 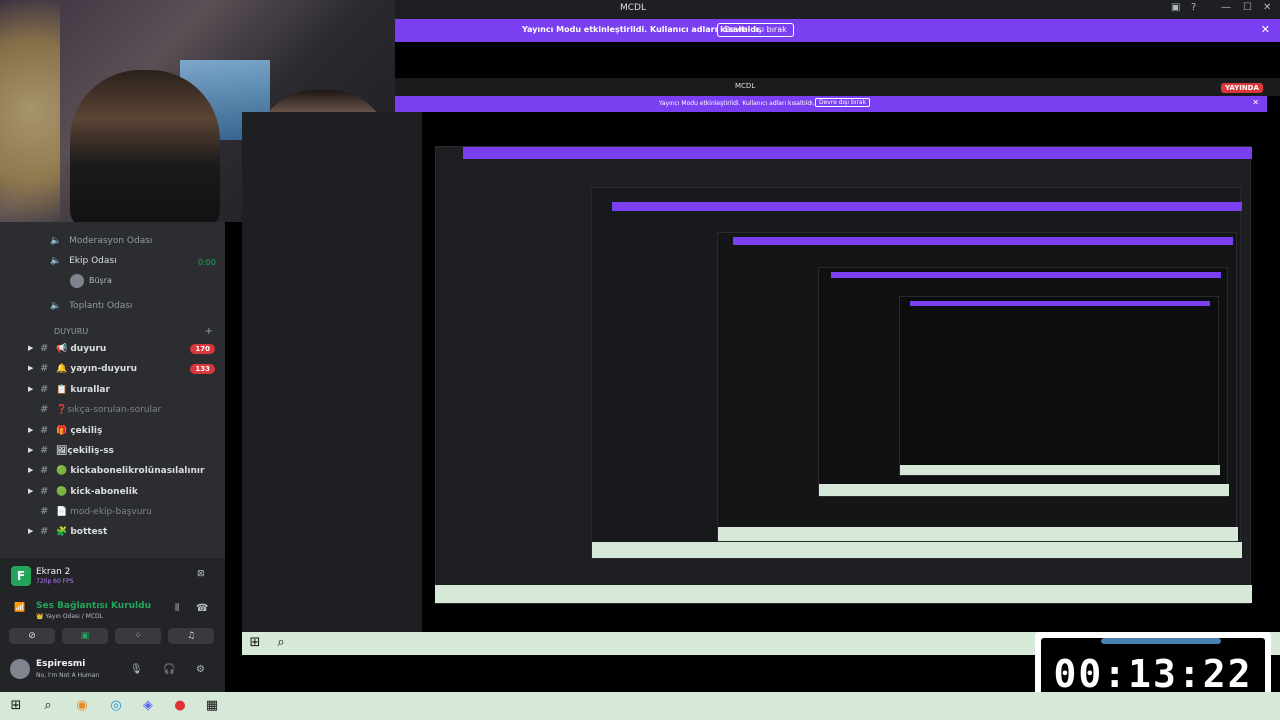 What do you see at coordinates (112, 350) in the screenshot?
I see `channel-duyuru: ▶ # 📢 duyuru 170` at bounding box center [112, 350].